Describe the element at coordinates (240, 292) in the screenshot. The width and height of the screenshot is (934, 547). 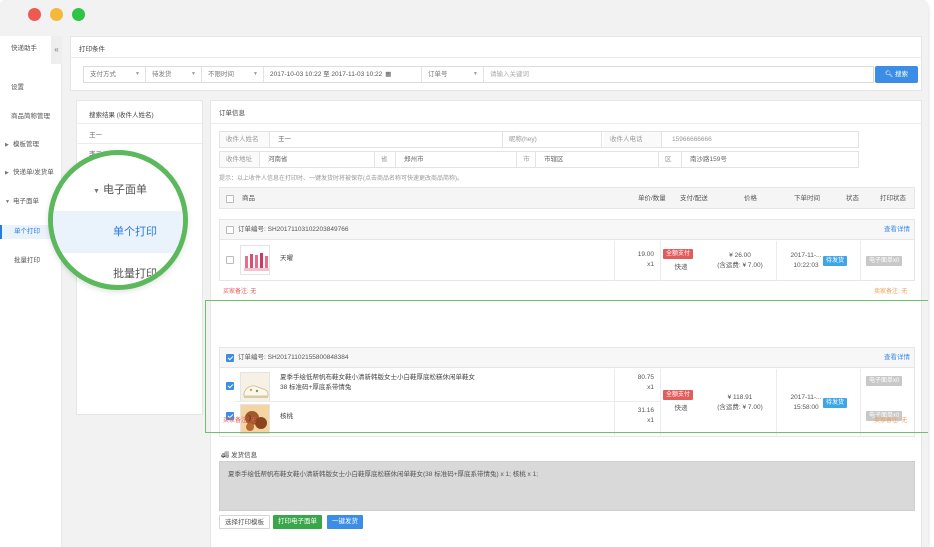
I see `buyer-note: 买家备注: 无` at that location.